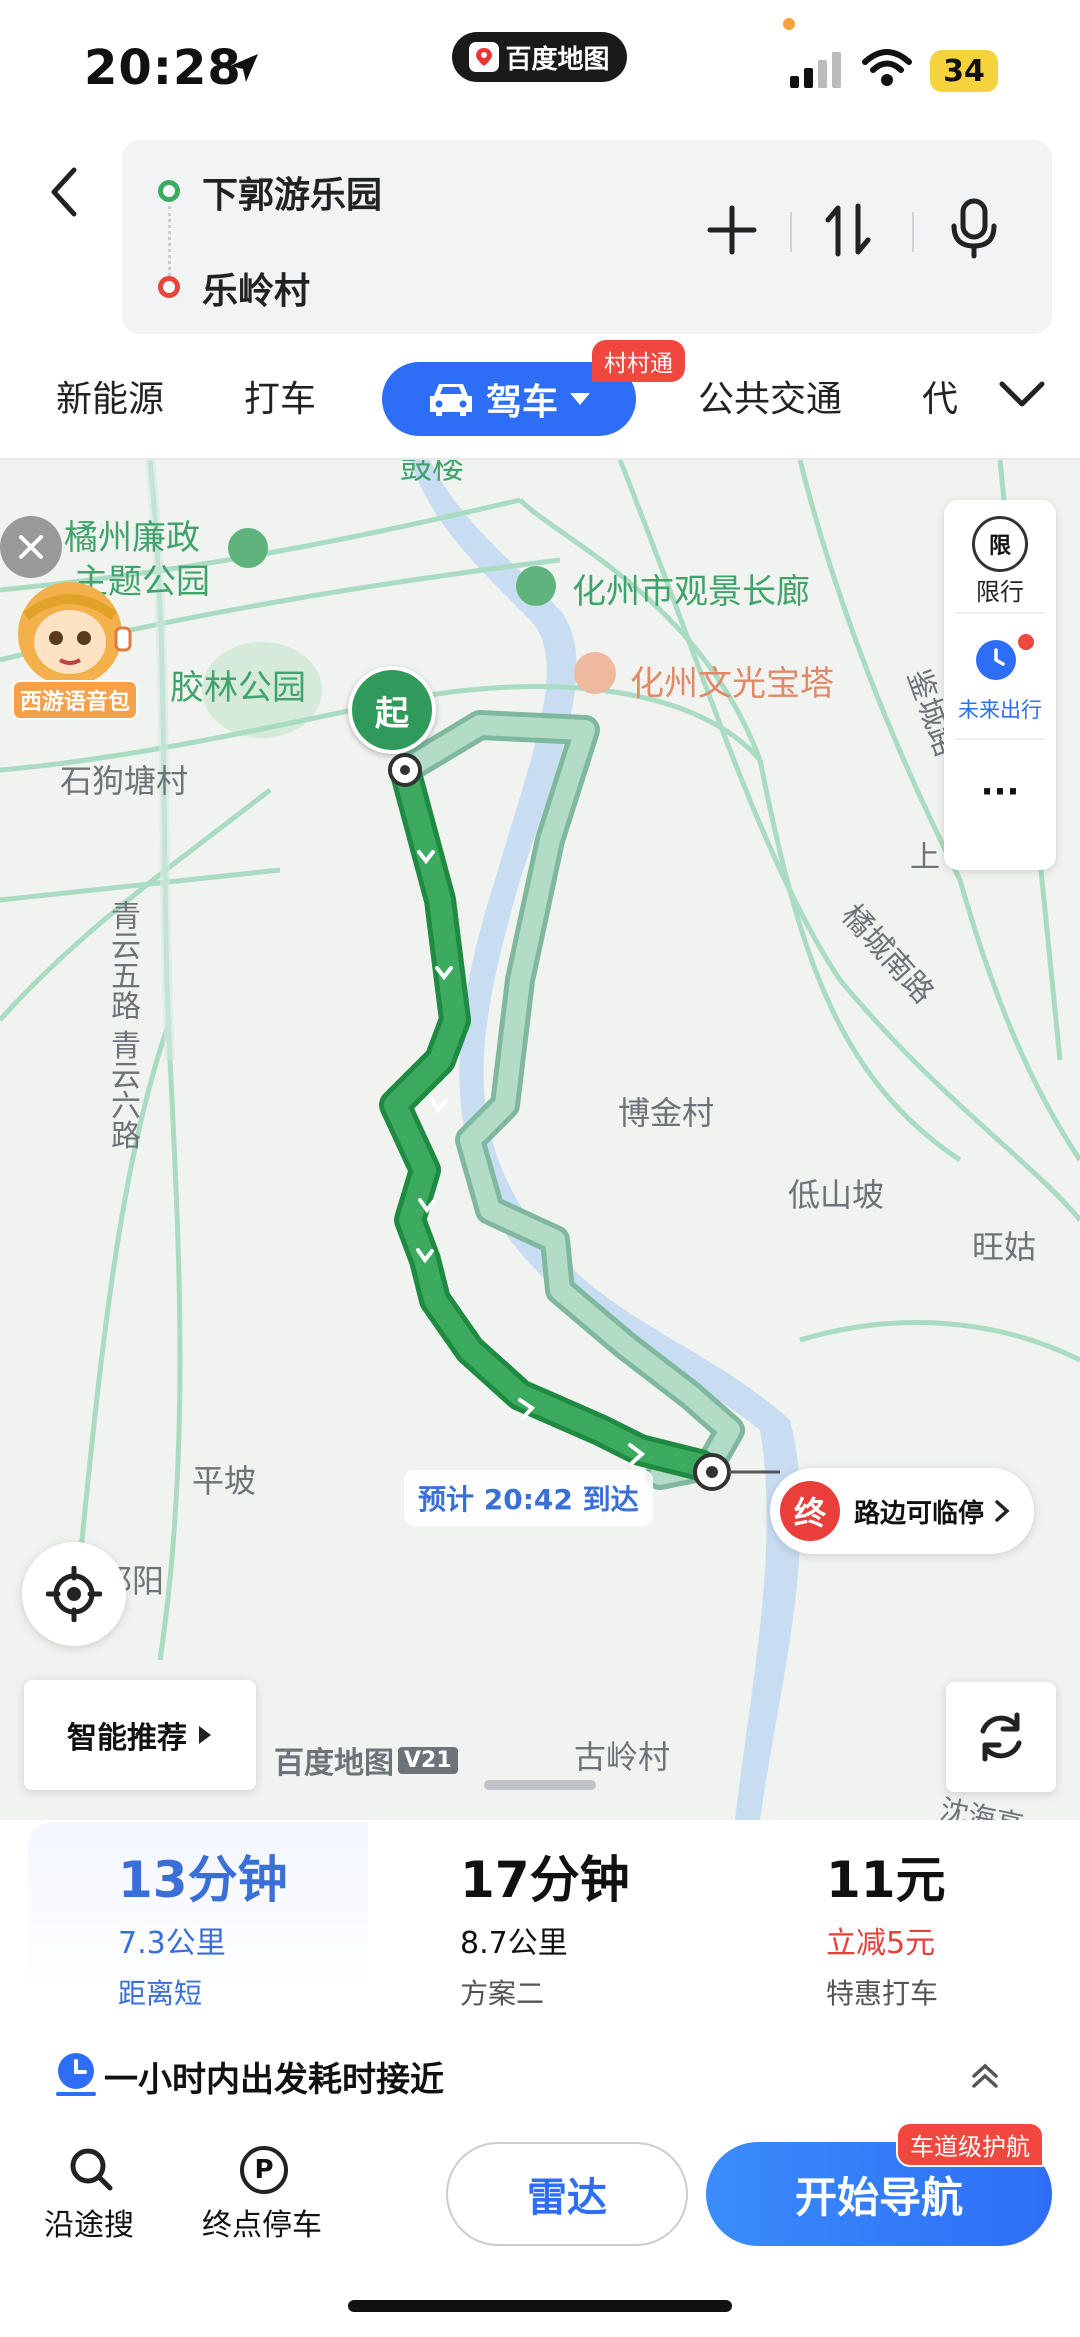  What do you see at coordinates (521, 402) in the screenshot?
I see `tab-drive-label: 驾车` at bounding box center [521, 402].